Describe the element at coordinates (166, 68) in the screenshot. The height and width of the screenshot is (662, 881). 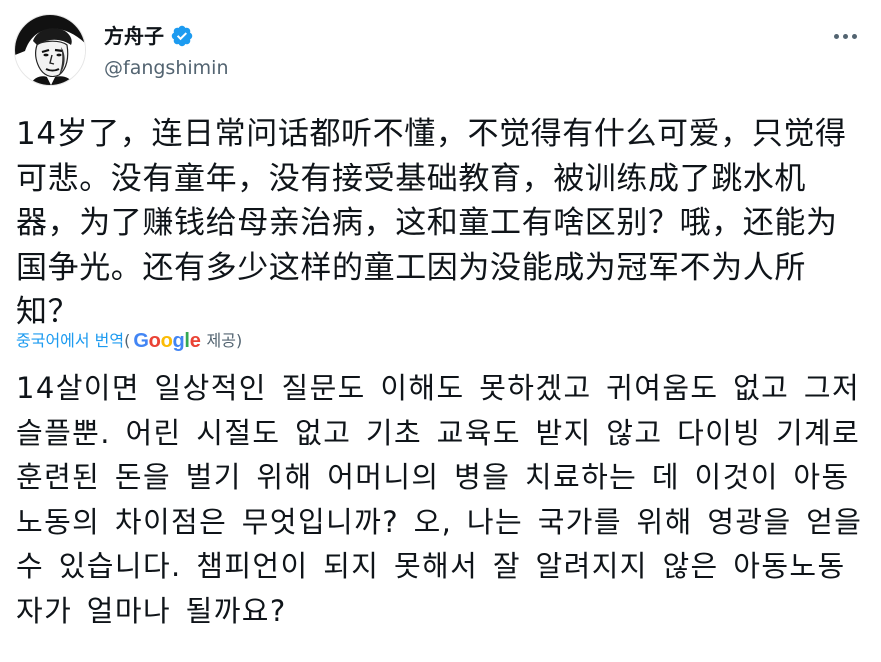
I see `author-handle: @fangshimin` at that location.